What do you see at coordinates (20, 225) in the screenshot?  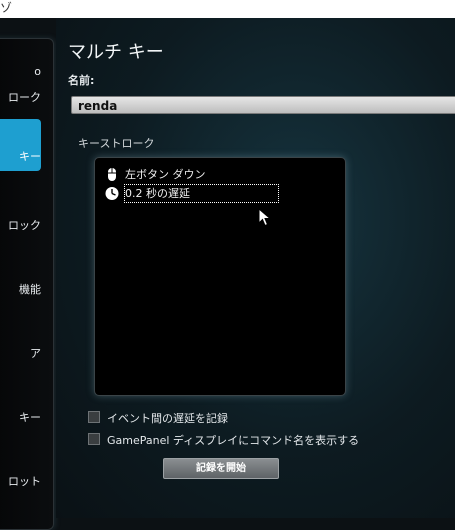 I see `sidebar-item-textblock: ロック` at bounding box center [20, 225].